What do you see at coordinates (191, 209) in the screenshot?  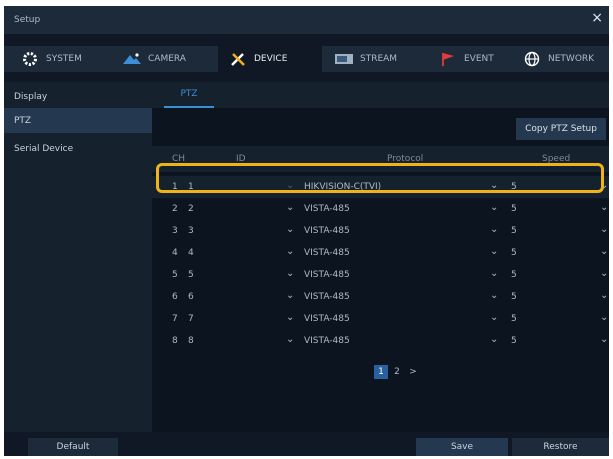 I see `id-select: 2` at bounding box center [191, 209].